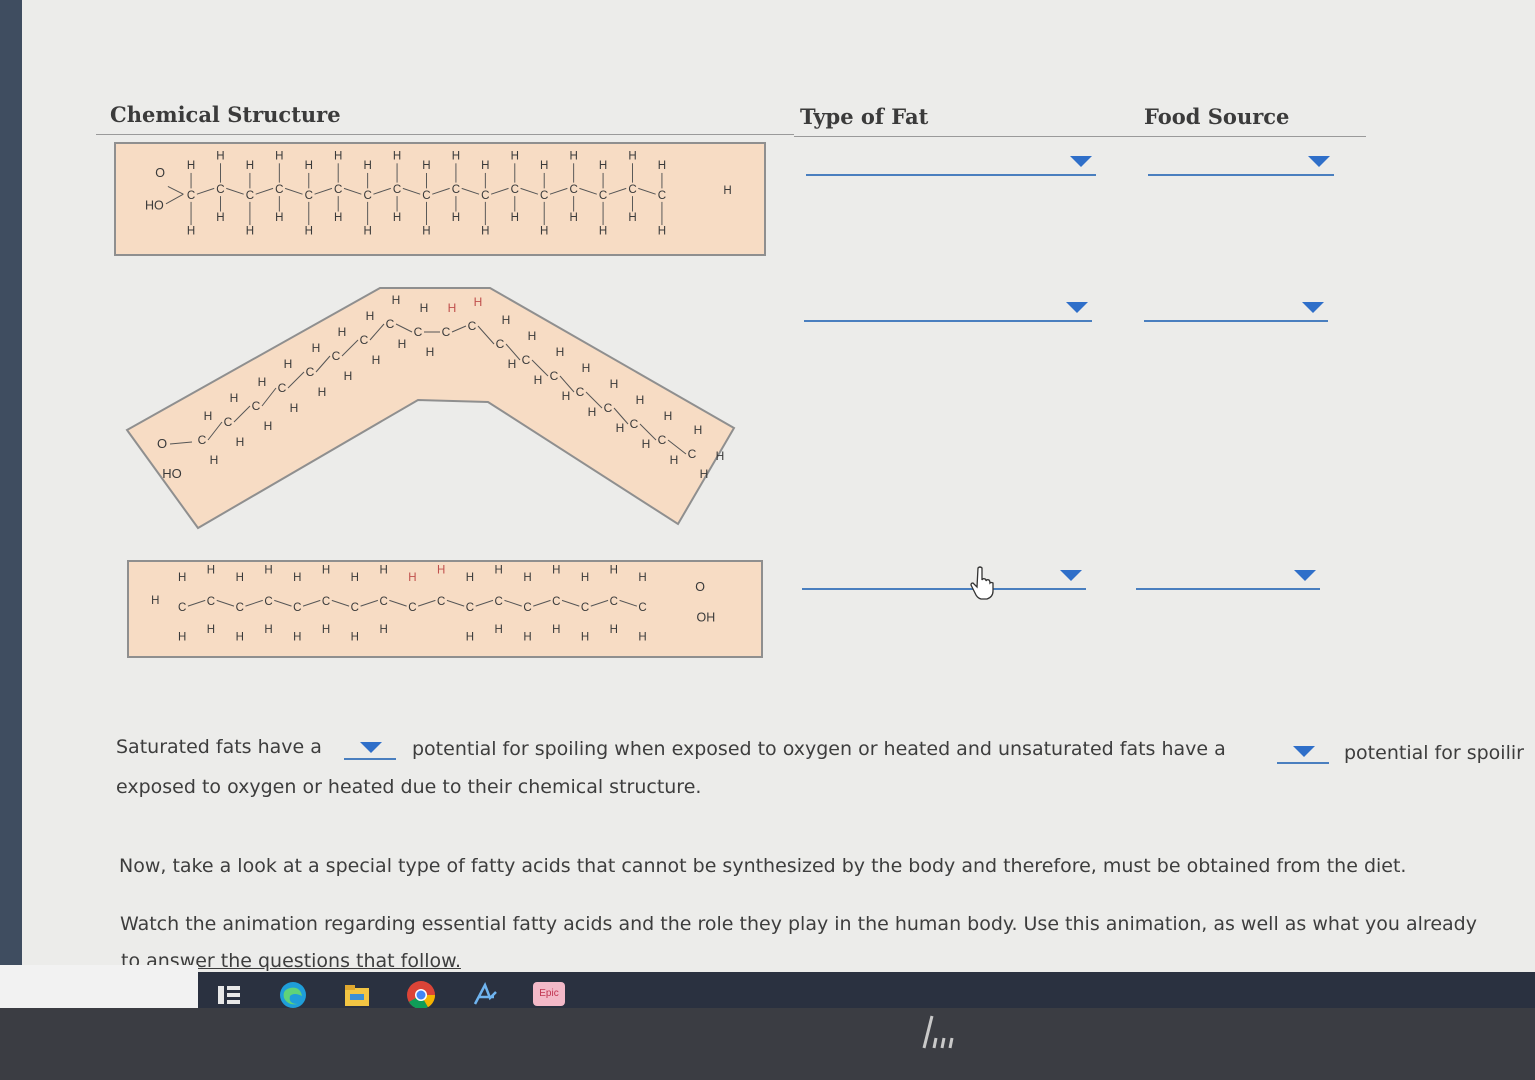  What do you see at coordinates (445, 134) in the screenshot?
I see `header-rule-left` at bounding box center [445, 134].